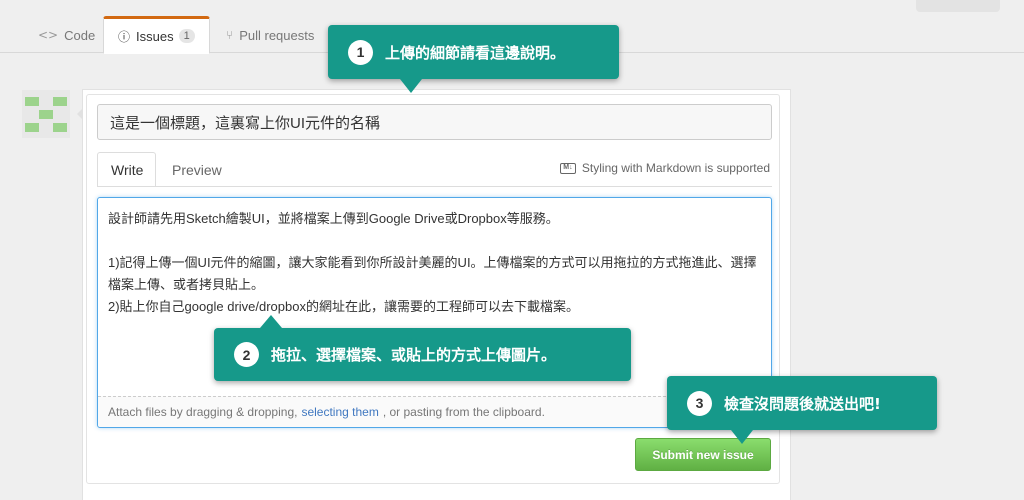 This screenshot has width=1024, height=500. Describe the element at coordinates (699, 403) in the screenshot. I see `callout-number-badge: 3` at that location.